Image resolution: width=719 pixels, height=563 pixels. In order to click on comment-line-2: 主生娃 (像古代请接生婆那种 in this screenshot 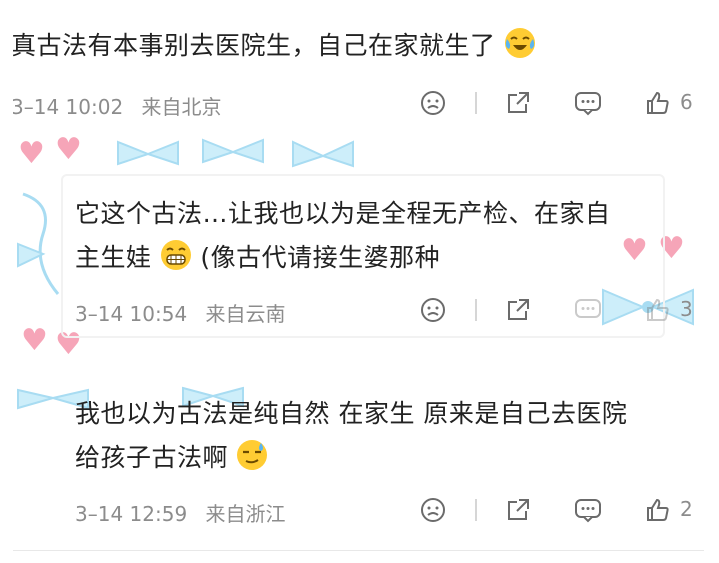, I will do `click(343, 258)`.